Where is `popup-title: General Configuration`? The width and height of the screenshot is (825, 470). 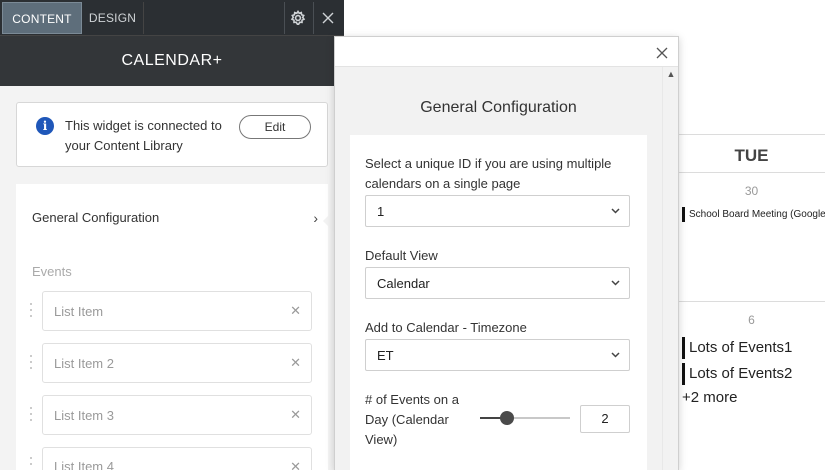 popup-title: General Configuration is located at coordinates (498, 107).